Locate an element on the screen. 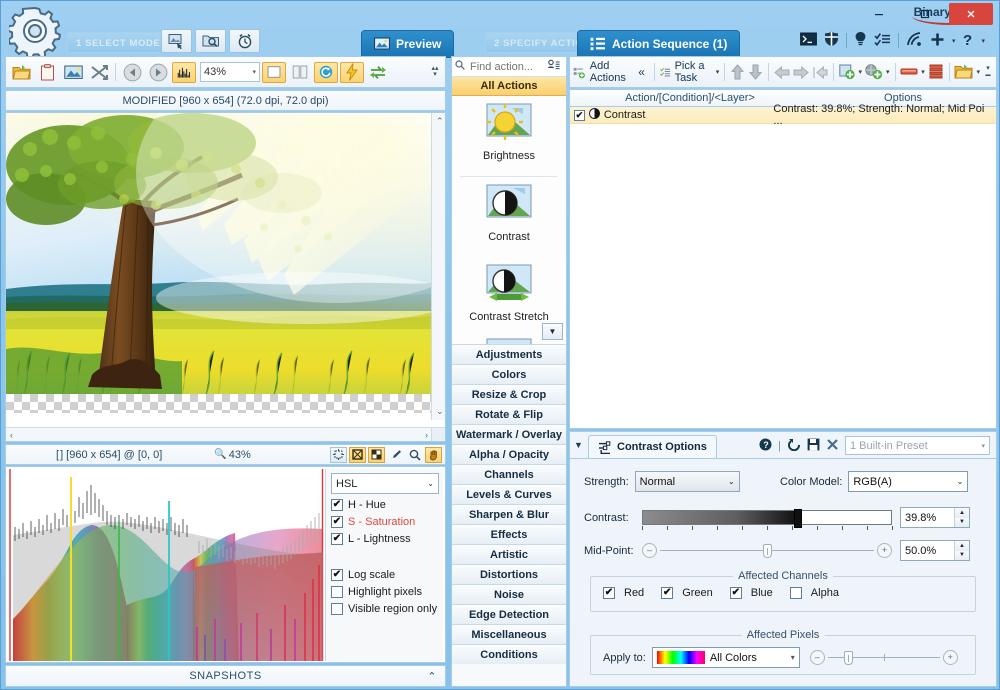  mask-icon is located at coordinates (376, 454).